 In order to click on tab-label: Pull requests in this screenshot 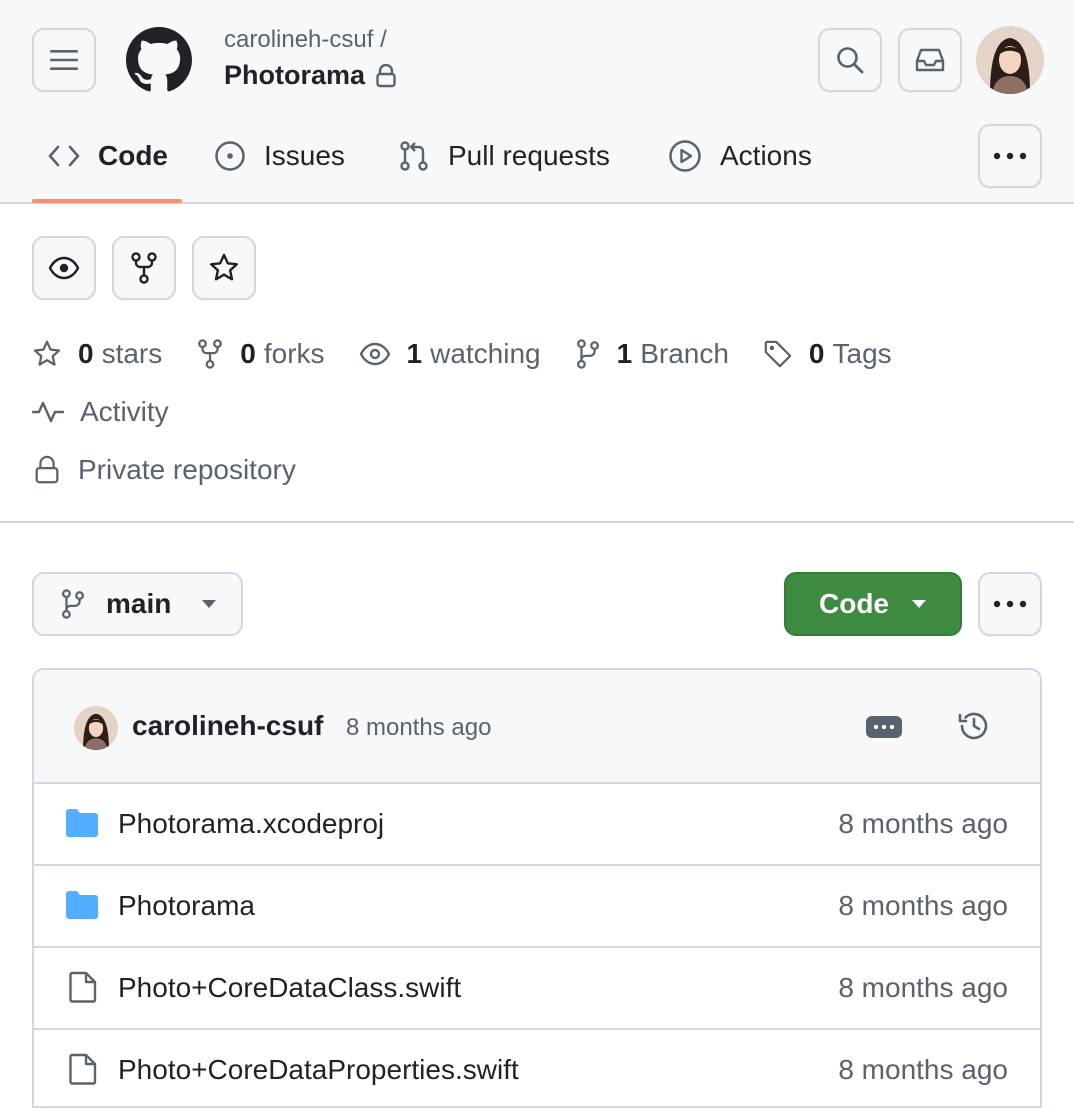, I will do `click(529, 155)`.